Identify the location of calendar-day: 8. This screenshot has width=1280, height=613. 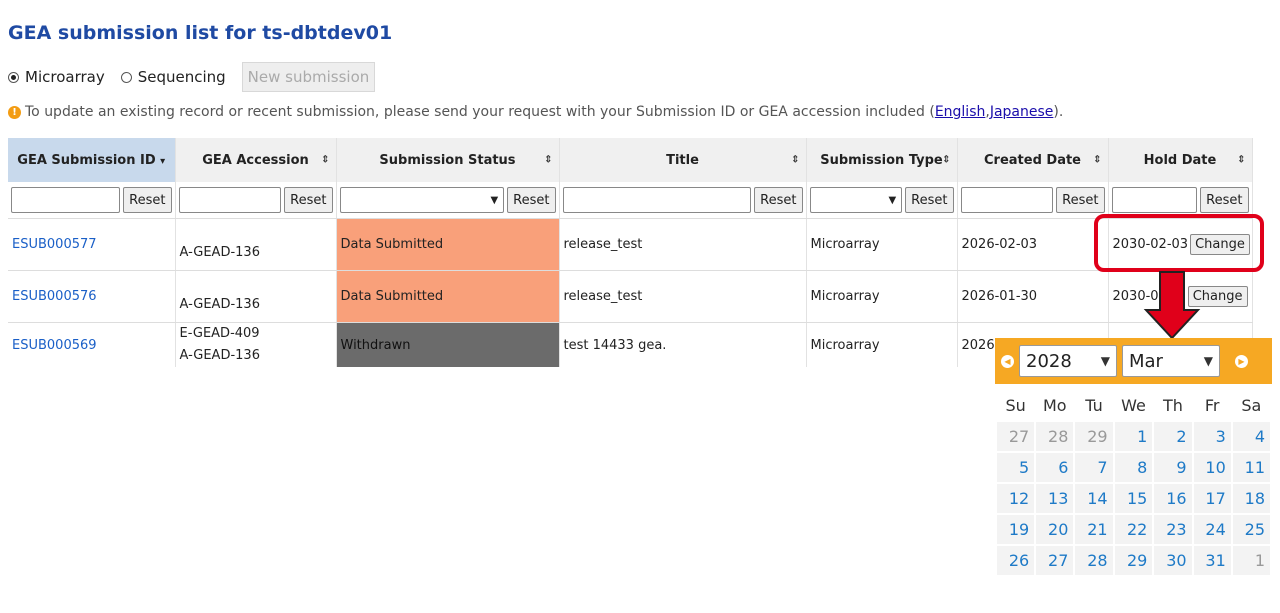
(1133, 467).